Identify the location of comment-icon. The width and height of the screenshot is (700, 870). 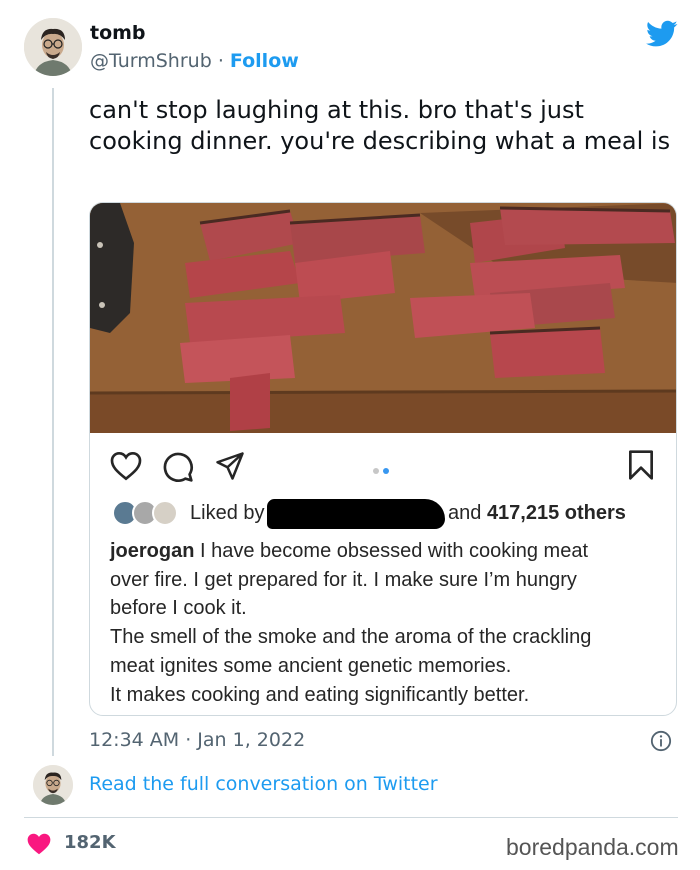
(178, 467).